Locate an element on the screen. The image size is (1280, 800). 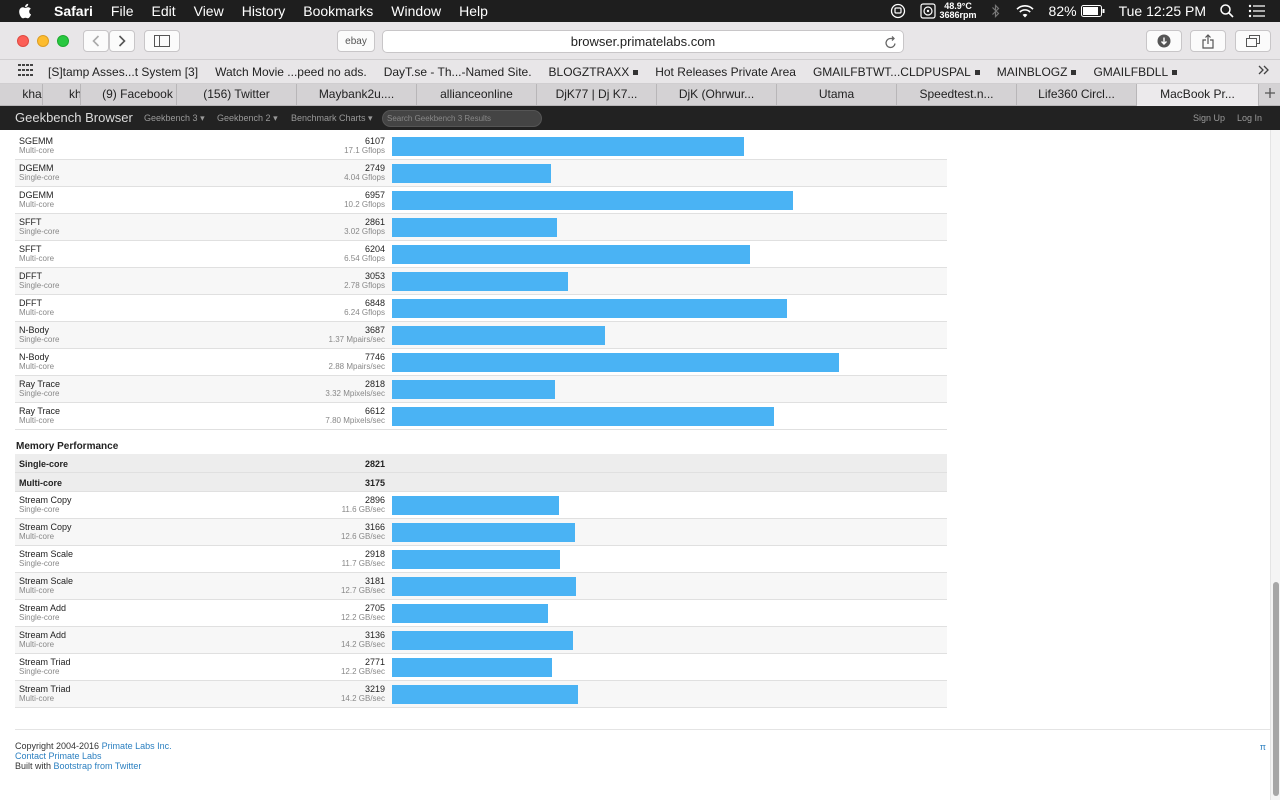
workload-rate: 12.7 GB/sec is located at coordinates (362, 590).